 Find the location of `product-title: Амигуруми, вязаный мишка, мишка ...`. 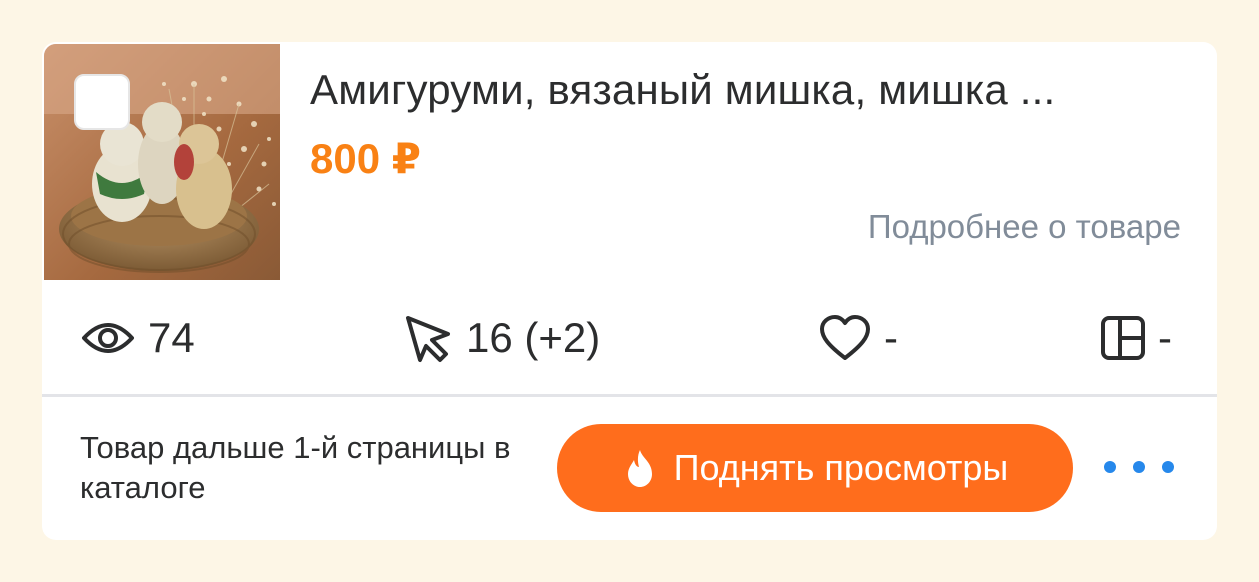

product-title: Амигуруми, вязаный мишка, мишка ... is located at coordinates (750, 90).